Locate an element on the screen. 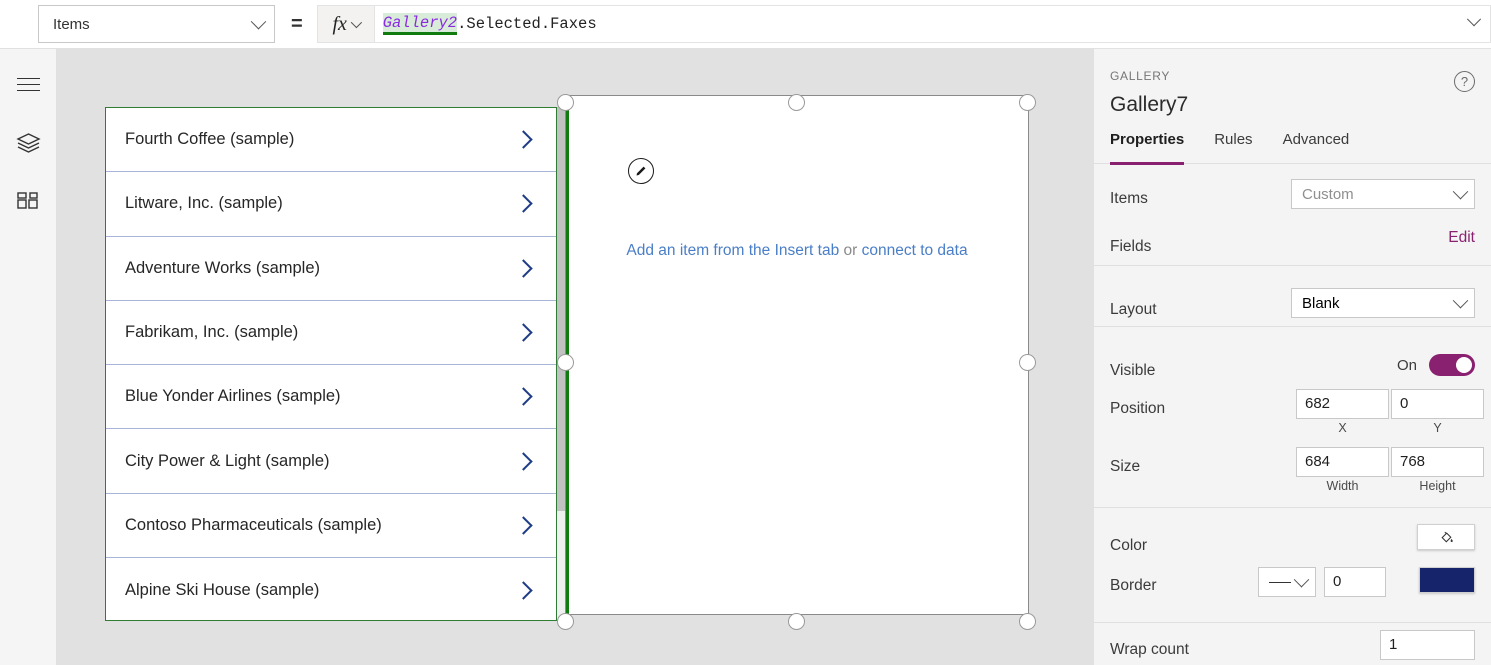 The height and width of the screenshot is (665, 1491). tab-advanced: Advanced is located at coordinates (1316, 147).